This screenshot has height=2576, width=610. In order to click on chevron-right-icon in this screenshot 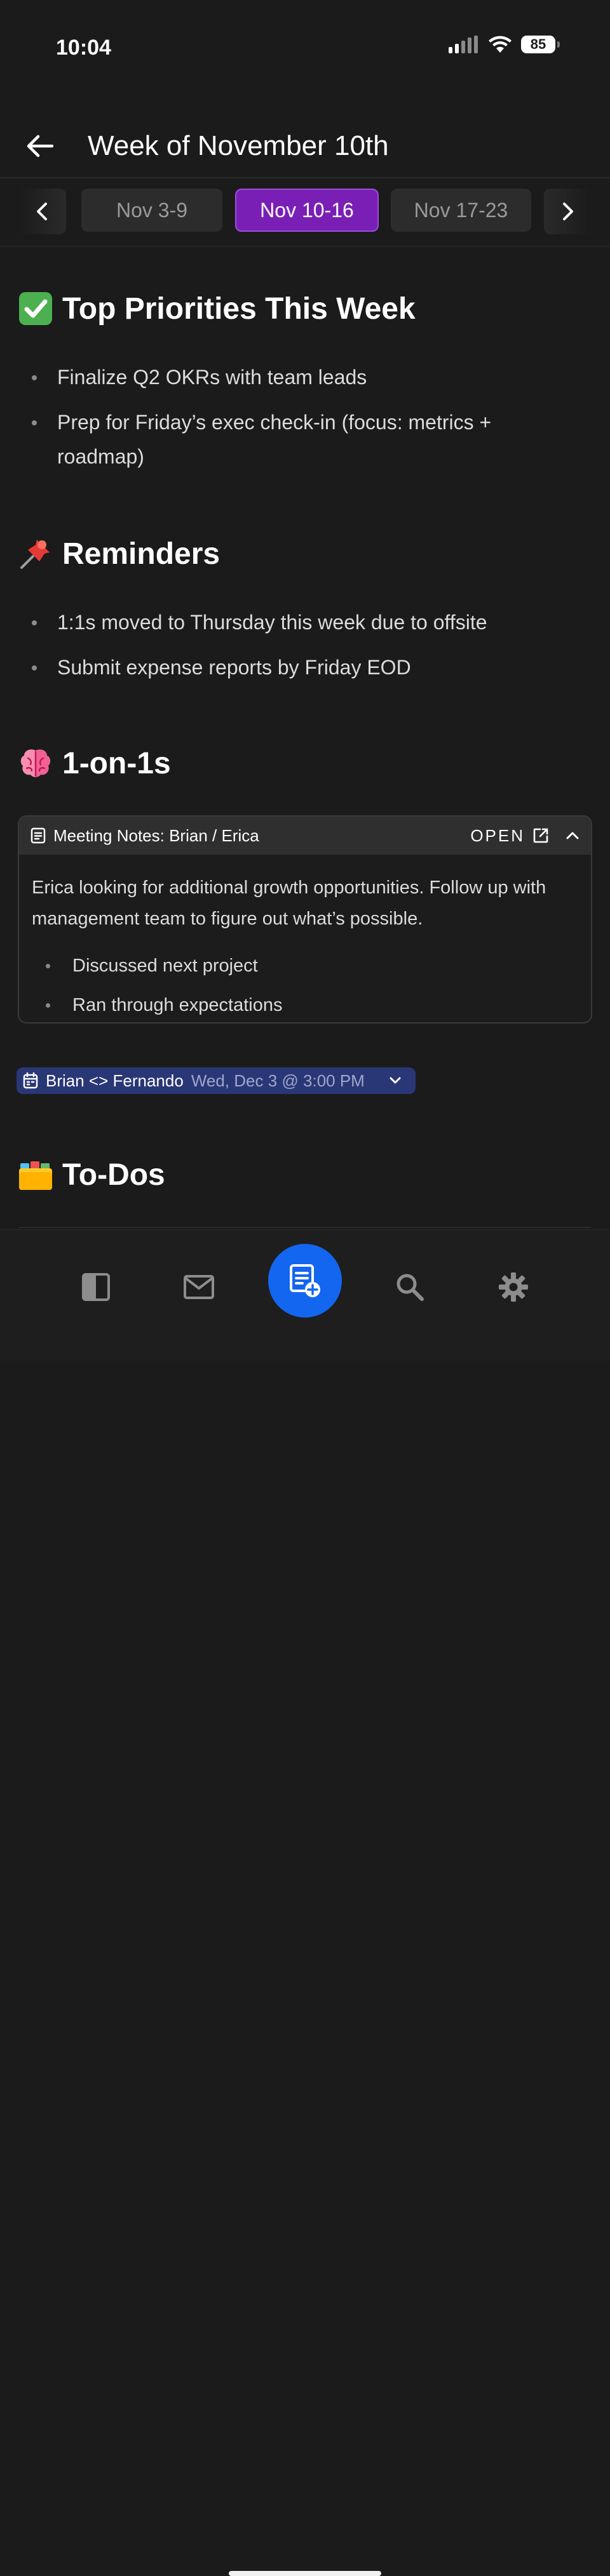, I will do `click(568, 211)`.